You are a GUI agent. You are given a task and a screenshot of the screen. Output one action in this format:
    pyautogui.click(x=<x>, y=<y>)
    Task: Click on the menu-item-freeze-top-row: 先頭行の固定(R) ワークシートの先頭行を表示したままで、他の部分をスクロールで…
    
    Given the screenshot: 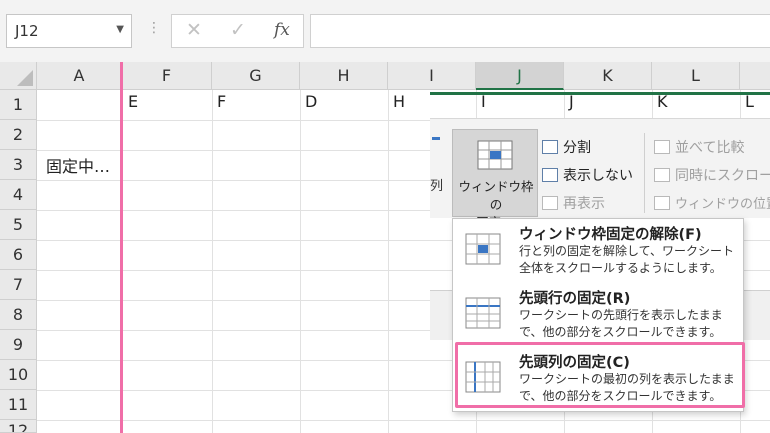 What is the action you would take?
    pyautogui.click(x=598, y=314)
    